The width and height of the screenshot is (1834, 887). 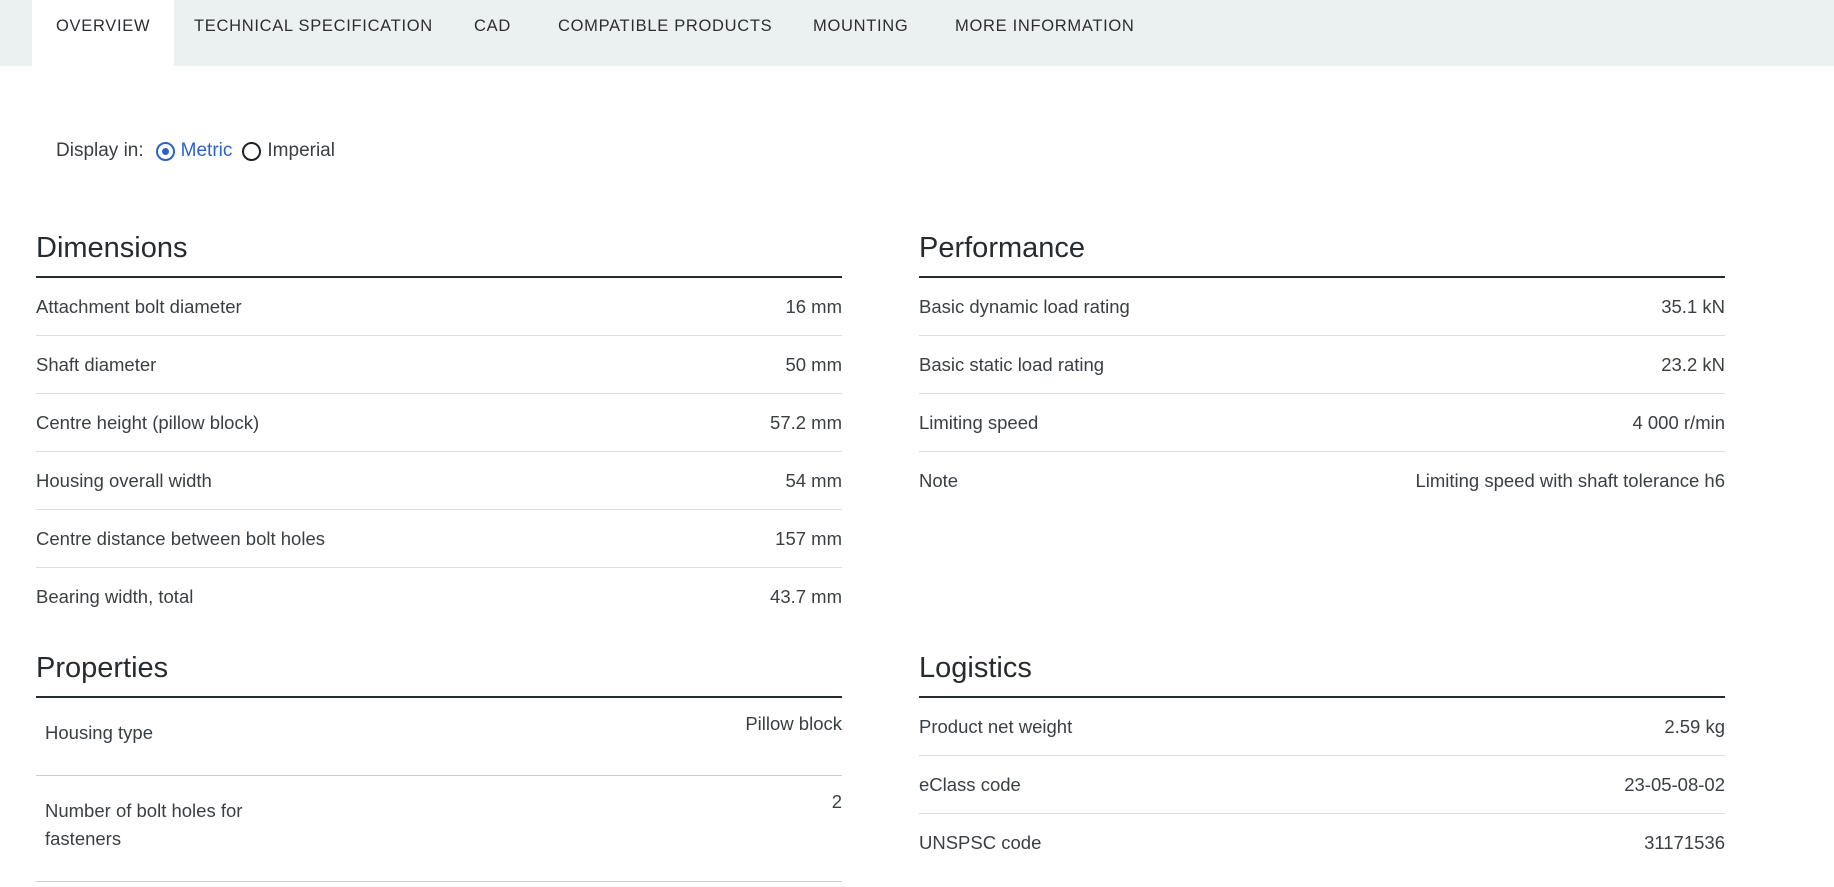 I want to click on row-label: Number of bolt holes for fasteners, so click(x=139, y=834).